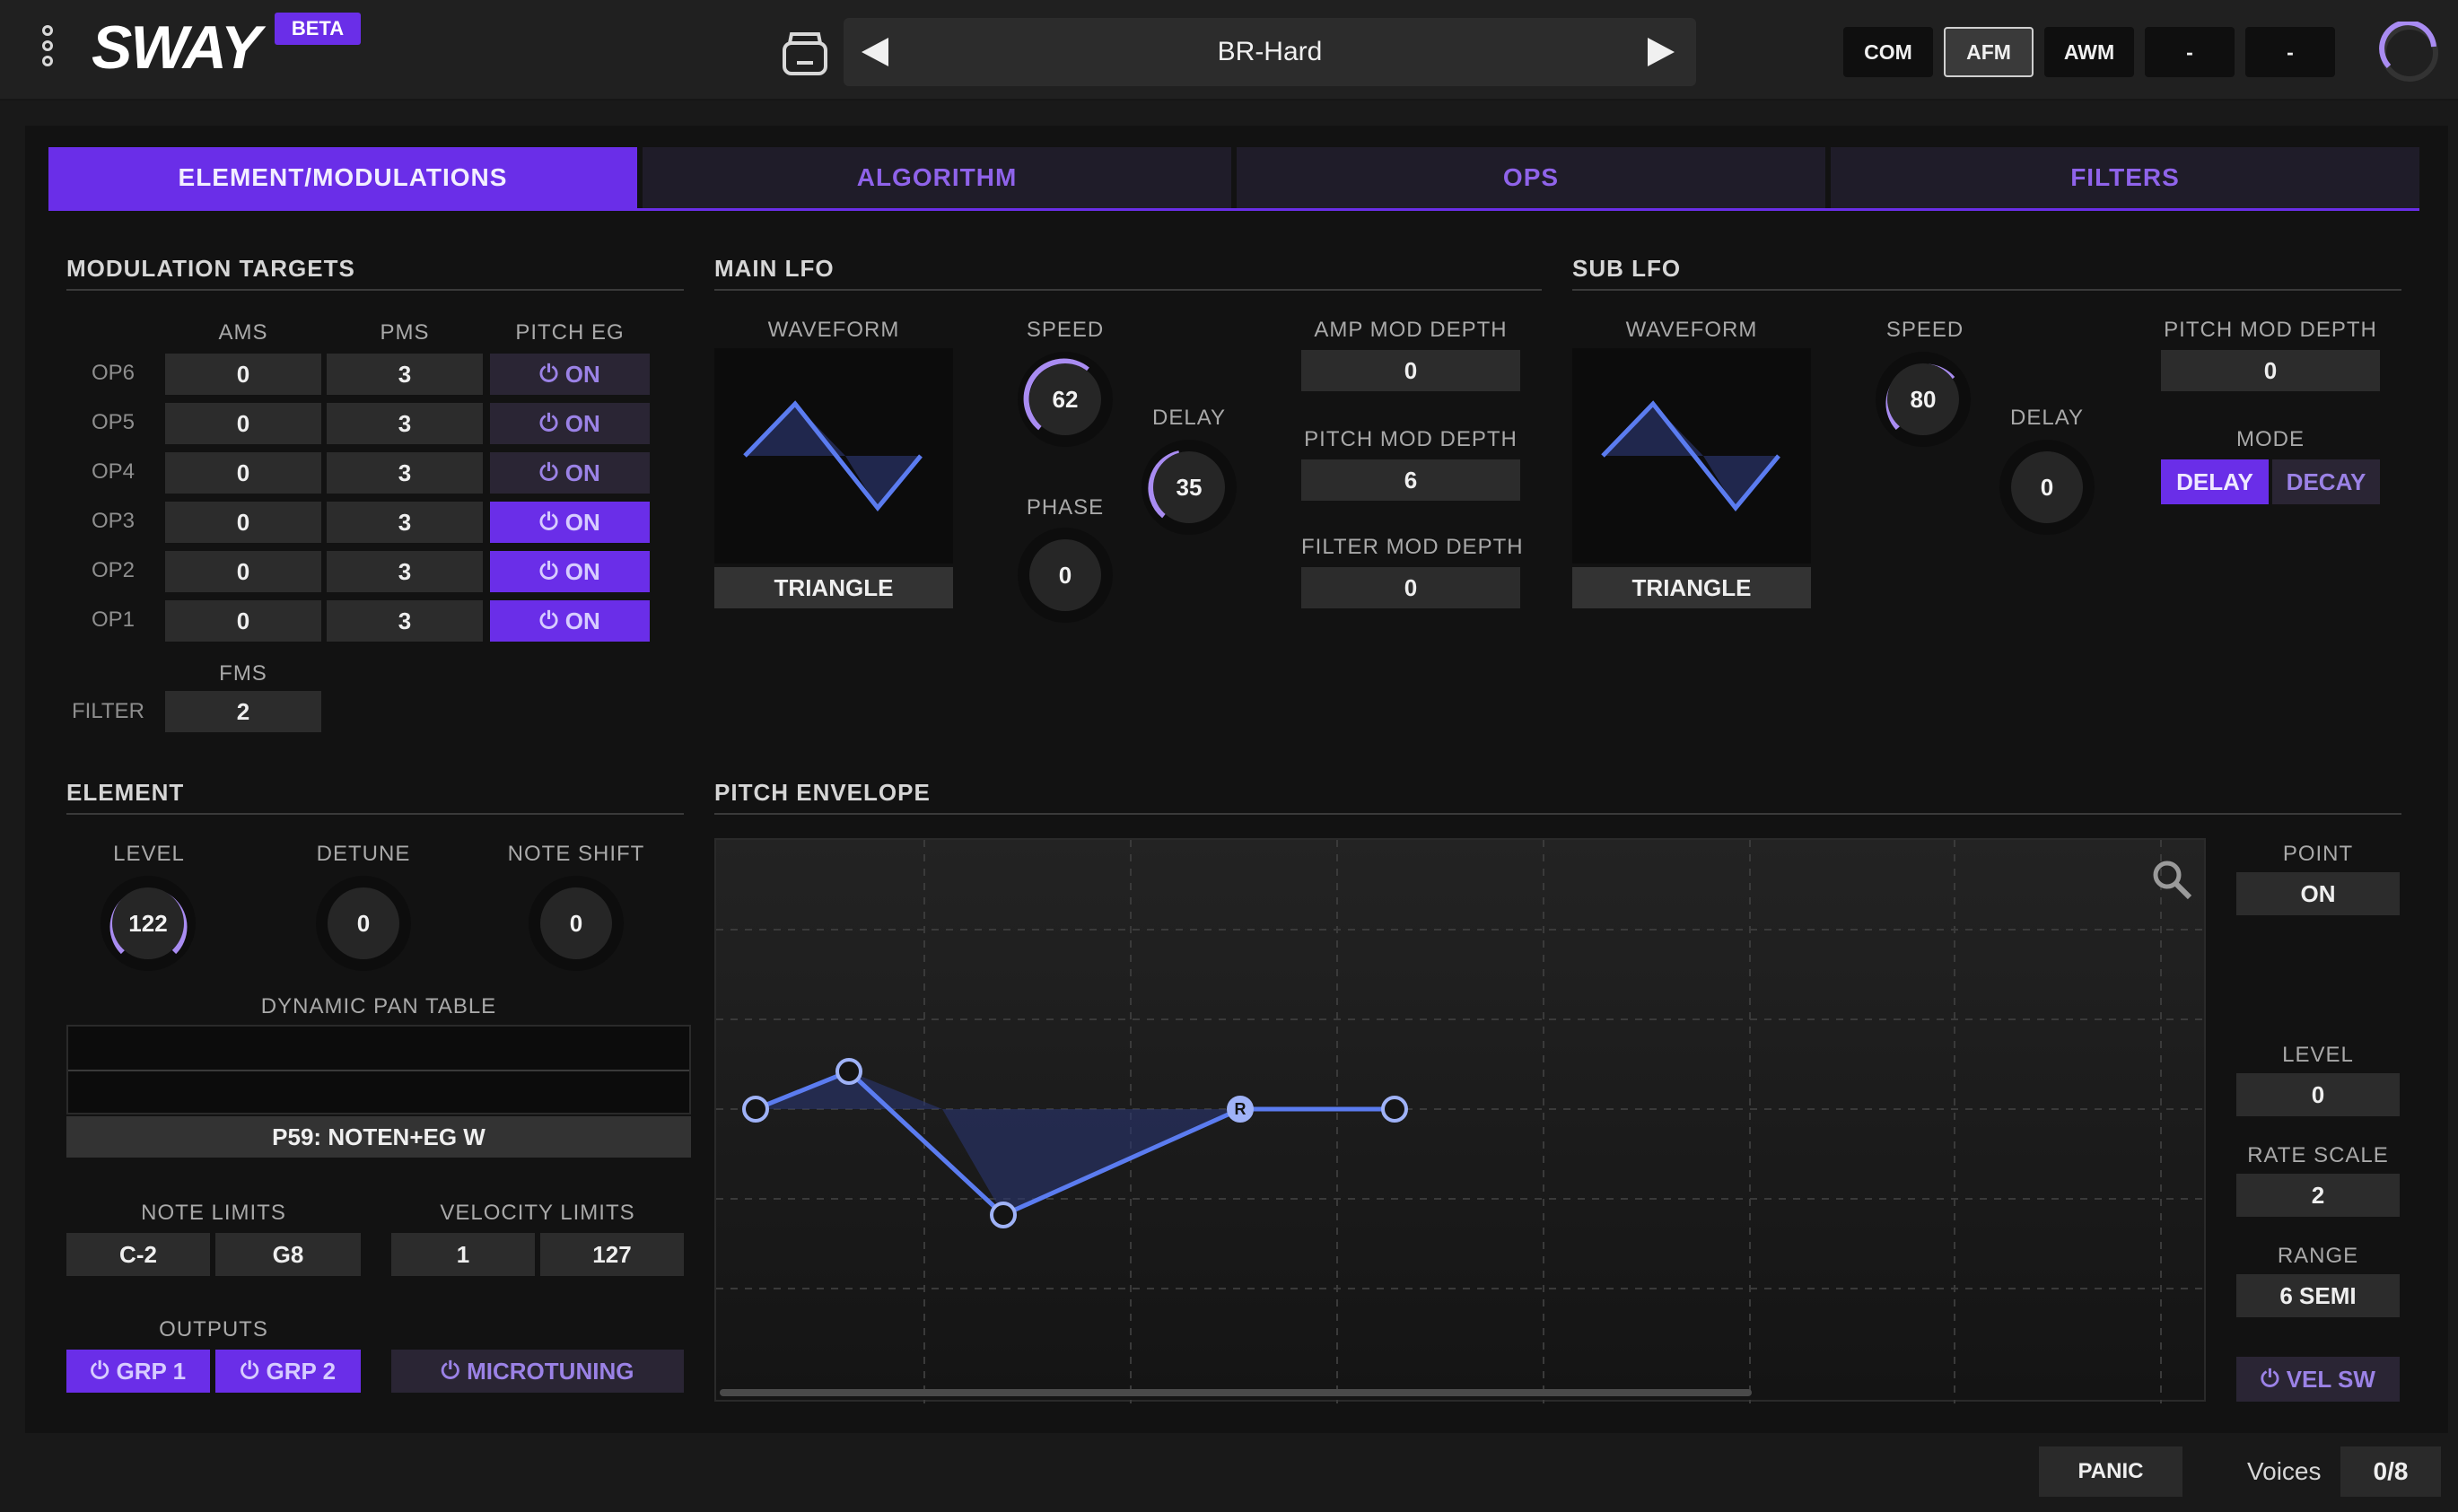 Image resolution: width=2458 pixels, height=1512 pixels. I want to click on folder-icon, so click(805, 52).